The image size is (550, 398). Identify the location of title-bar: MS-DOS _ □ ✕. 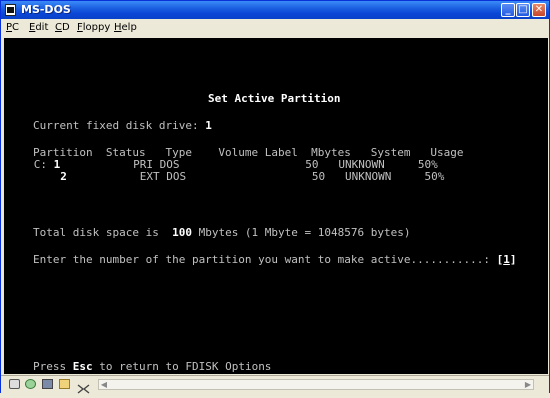
(275, 10).